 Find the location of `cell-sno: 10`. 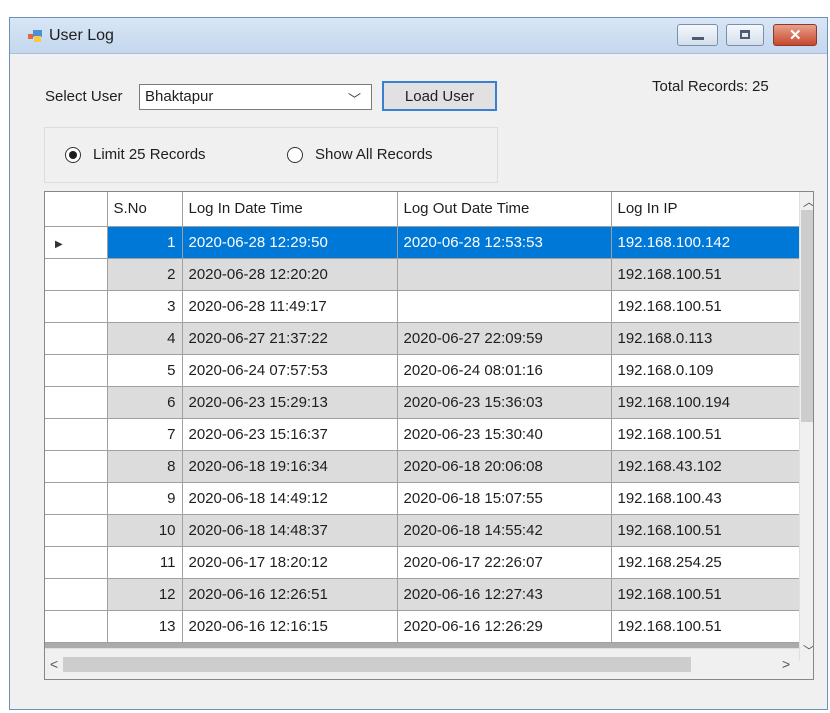

cell-sno: 10 is located at coordinates (145, 530).